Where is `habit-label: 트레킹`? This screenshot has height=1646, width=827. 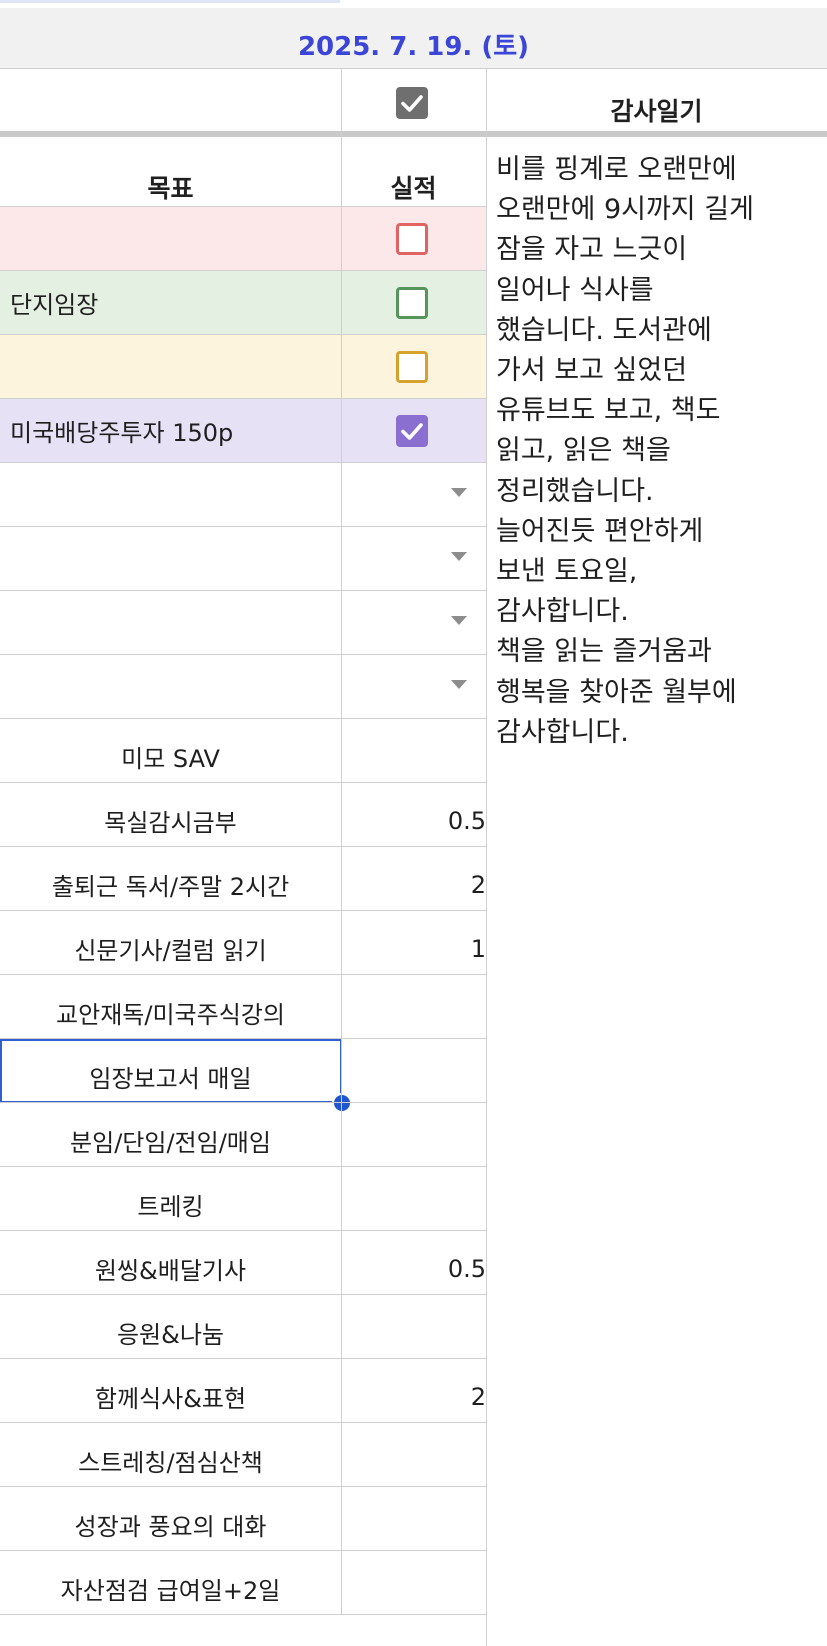
habit-label: 트레킹 is located at coordinates (170, 1204).